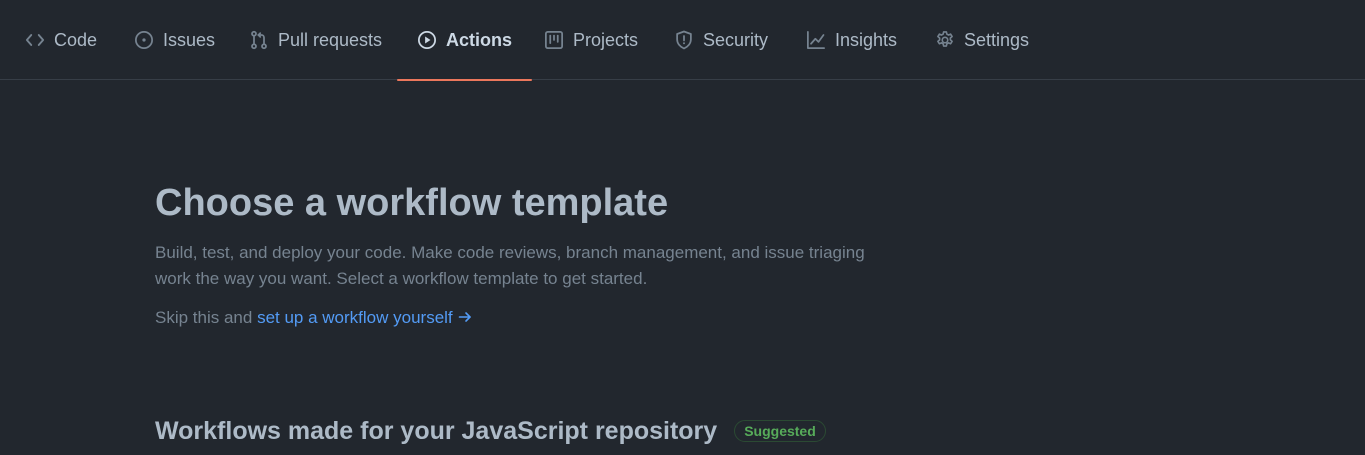 This screenshot has height=455, width=1365. What do you see at coordinates (189, 39) in the screenshot?
I see `tab-label: Issues` at bounding box center [189, 39].